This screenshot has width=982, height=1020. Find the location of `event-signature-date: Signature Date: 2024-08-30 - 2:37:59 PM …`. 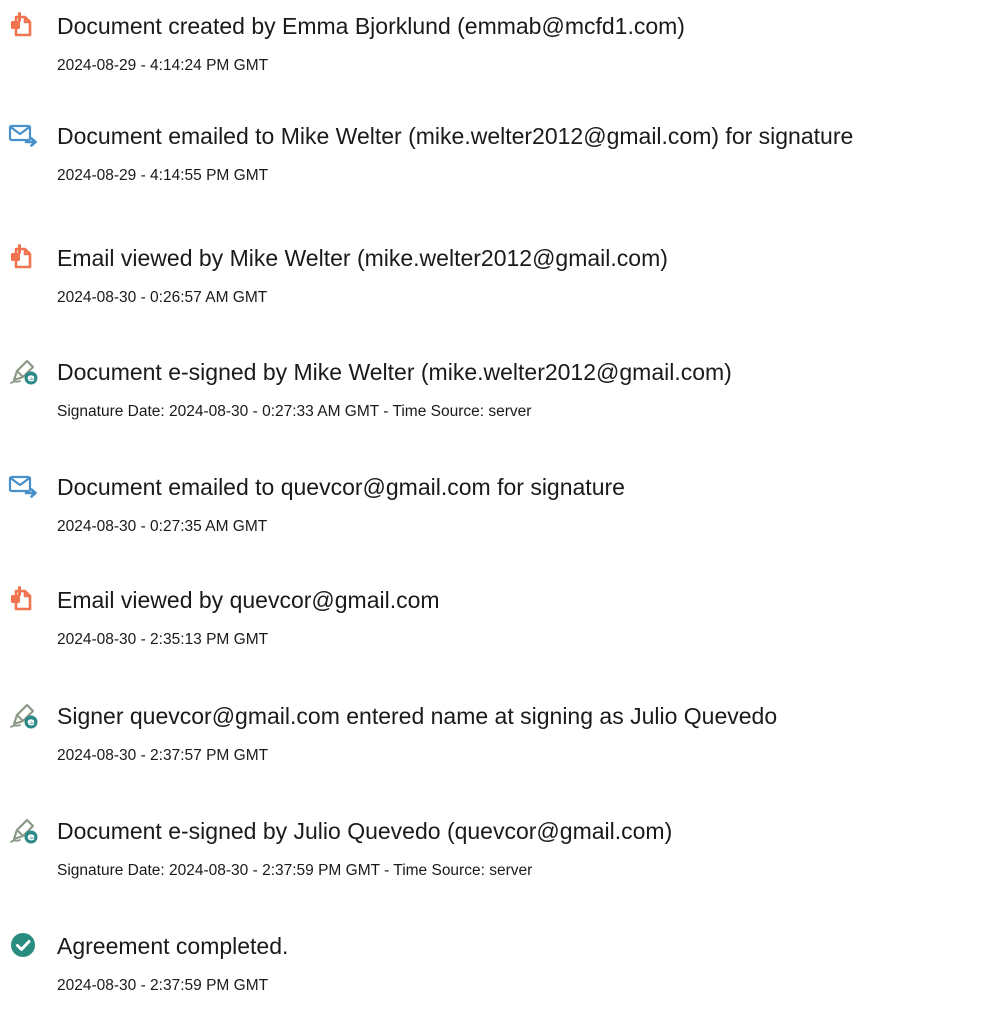

event-signature-date: Signature Date: 2024-08-30 - 2:37:59 PM … is located at coordinates (295, 870).